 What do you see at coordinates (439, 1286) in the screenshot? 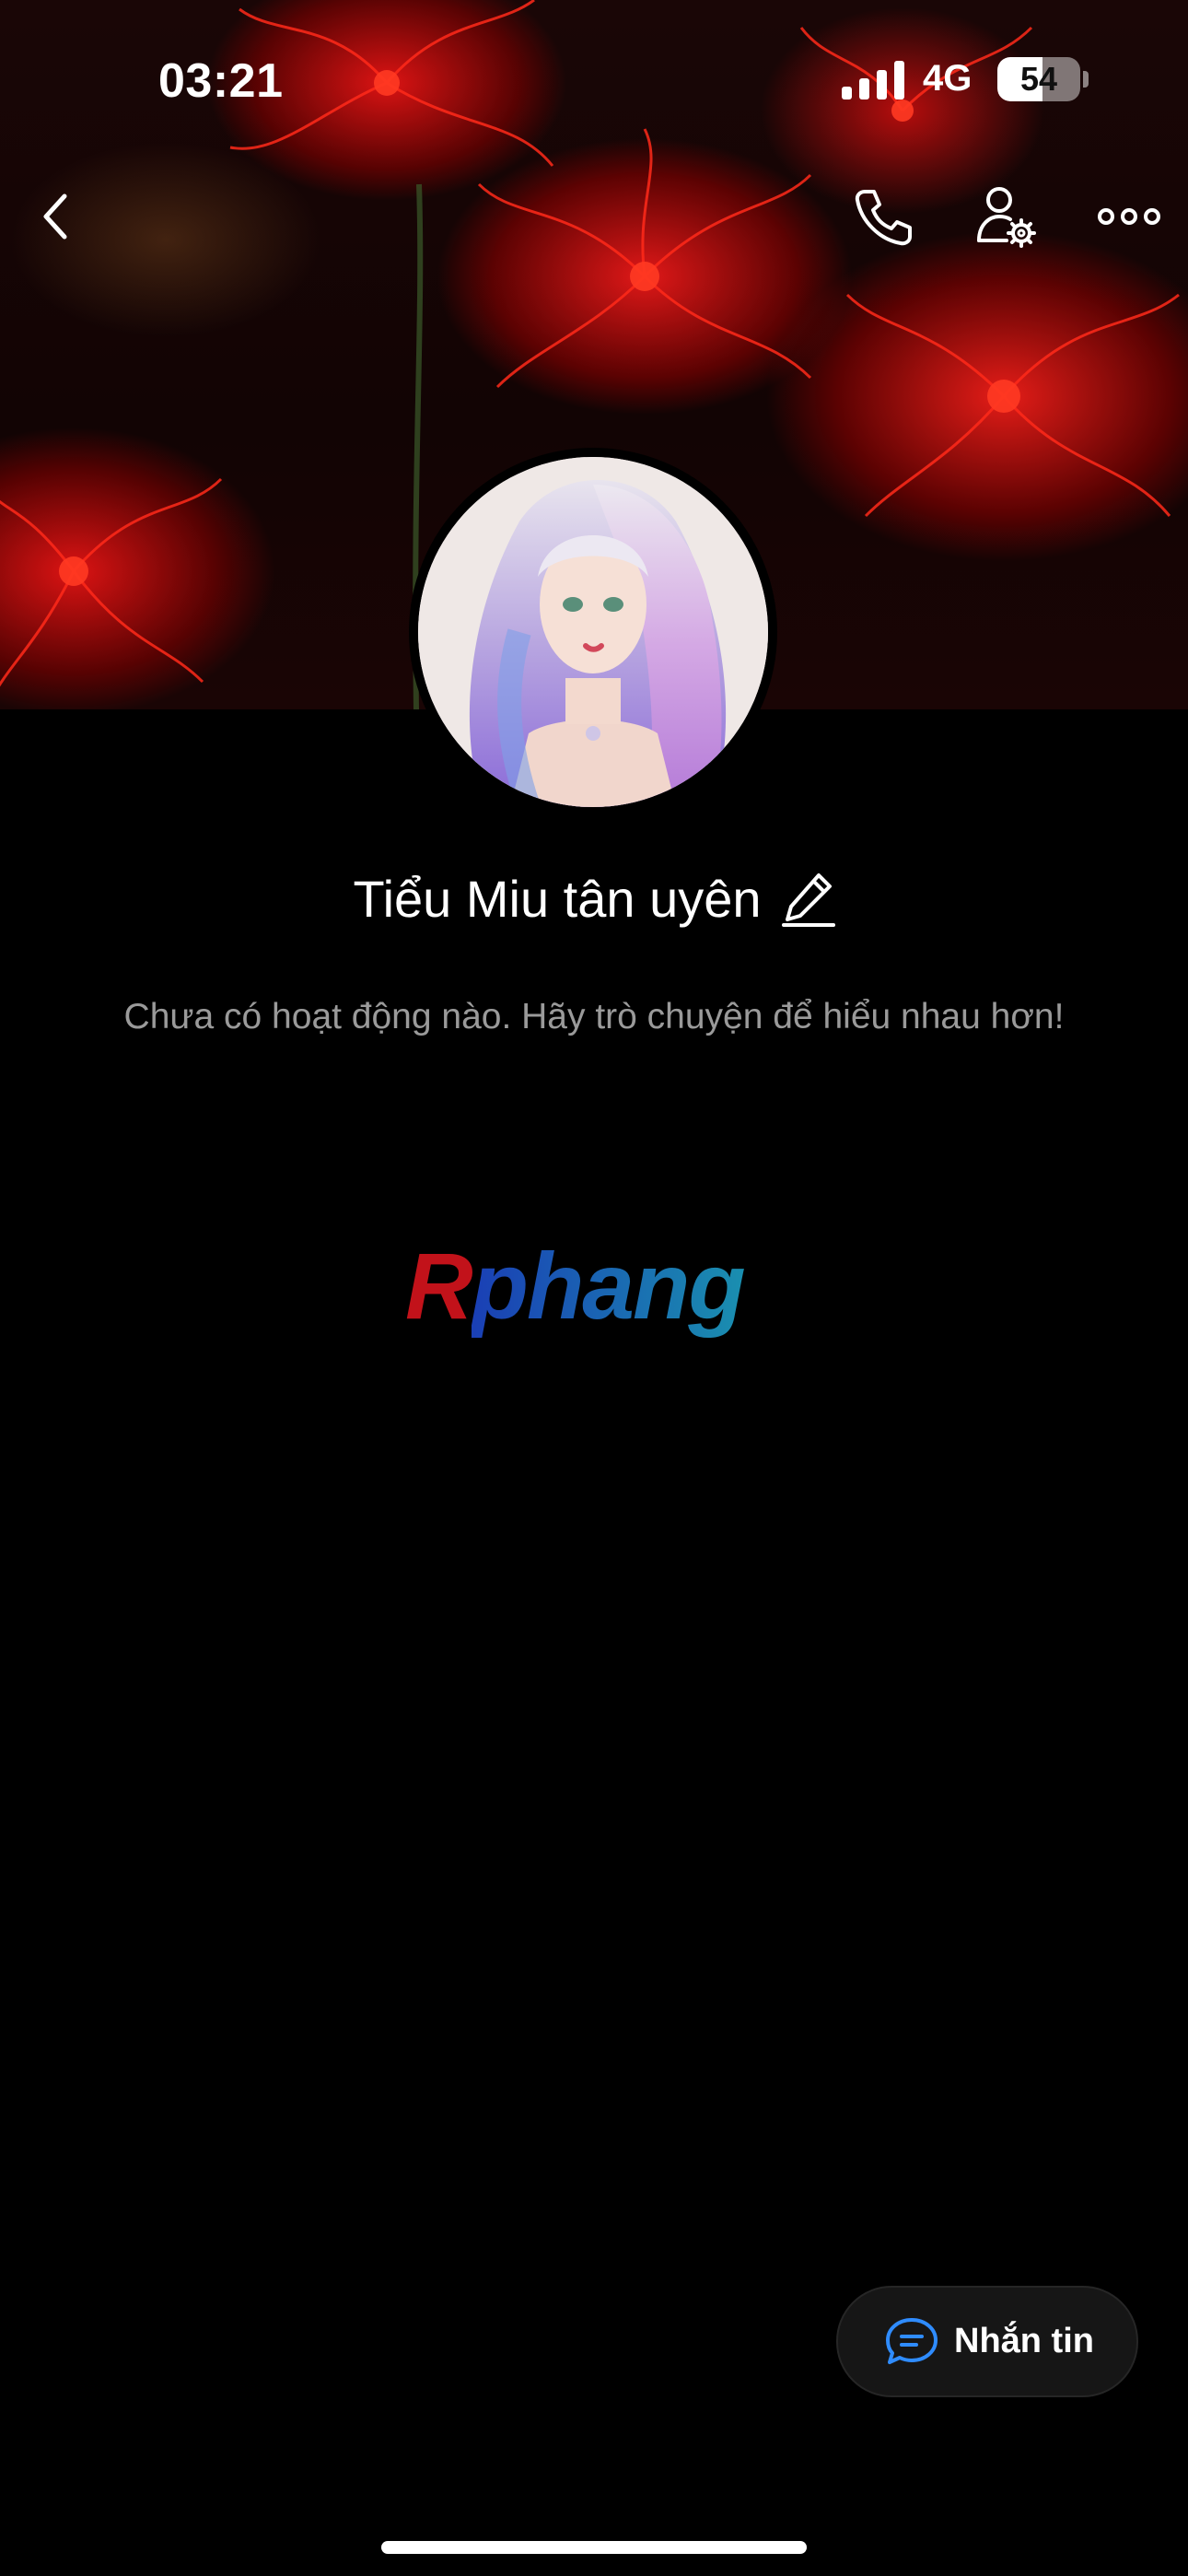
I see `watermark-letter-1: R` at bounding box center [439, 1286].